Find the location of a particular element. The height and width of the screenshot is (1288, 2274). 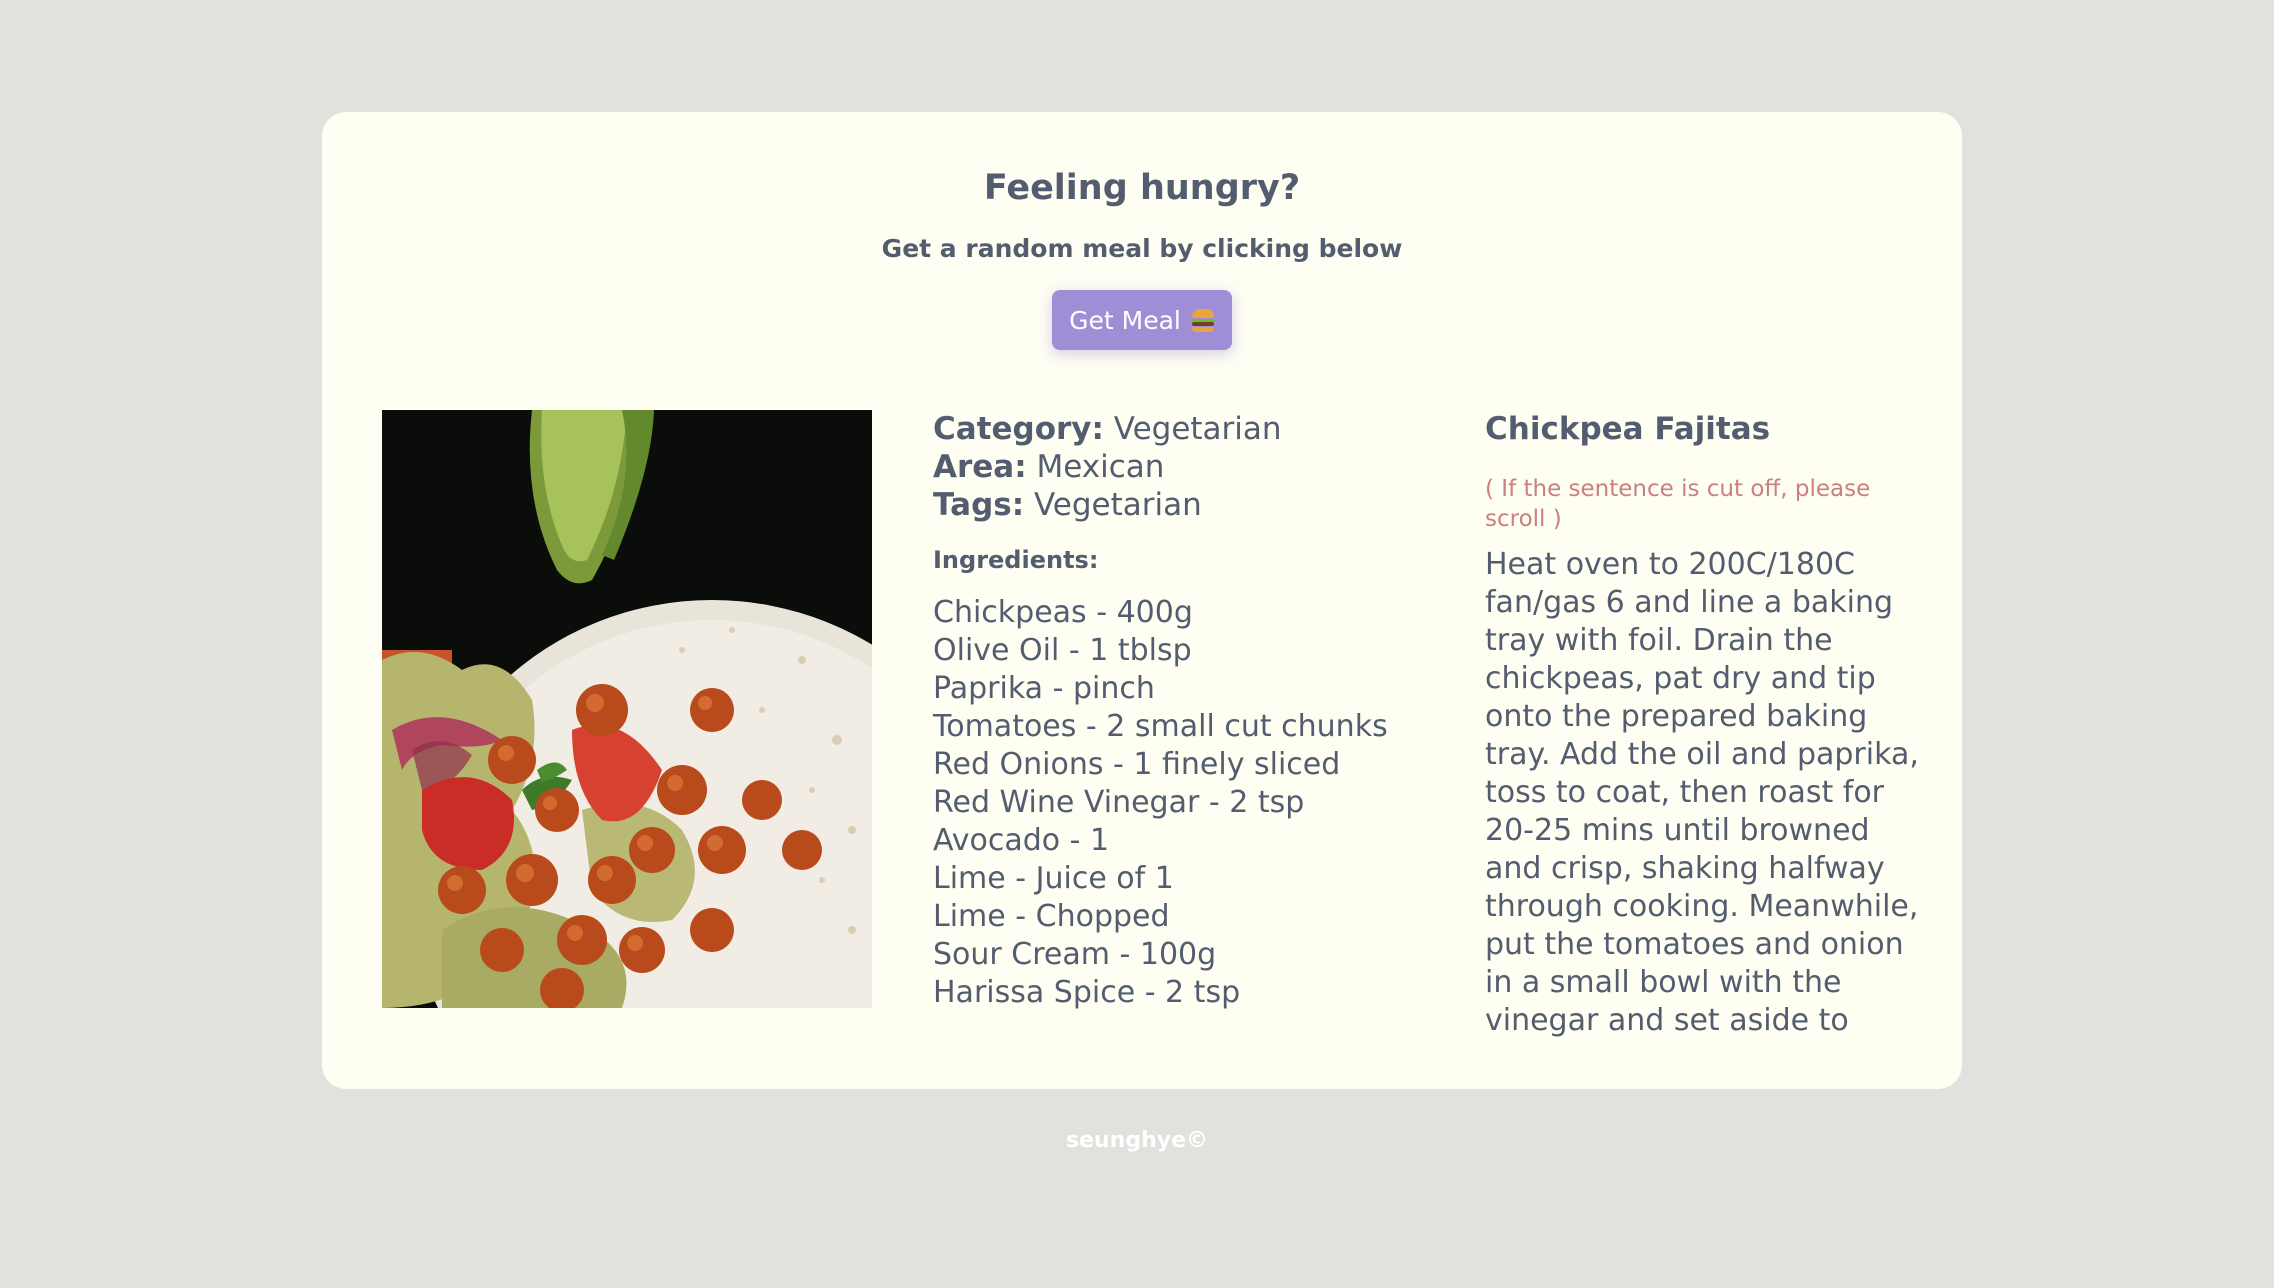

ingredient-item: Harissa Spice - 2 tsp is located at coordinates (1087, 992).